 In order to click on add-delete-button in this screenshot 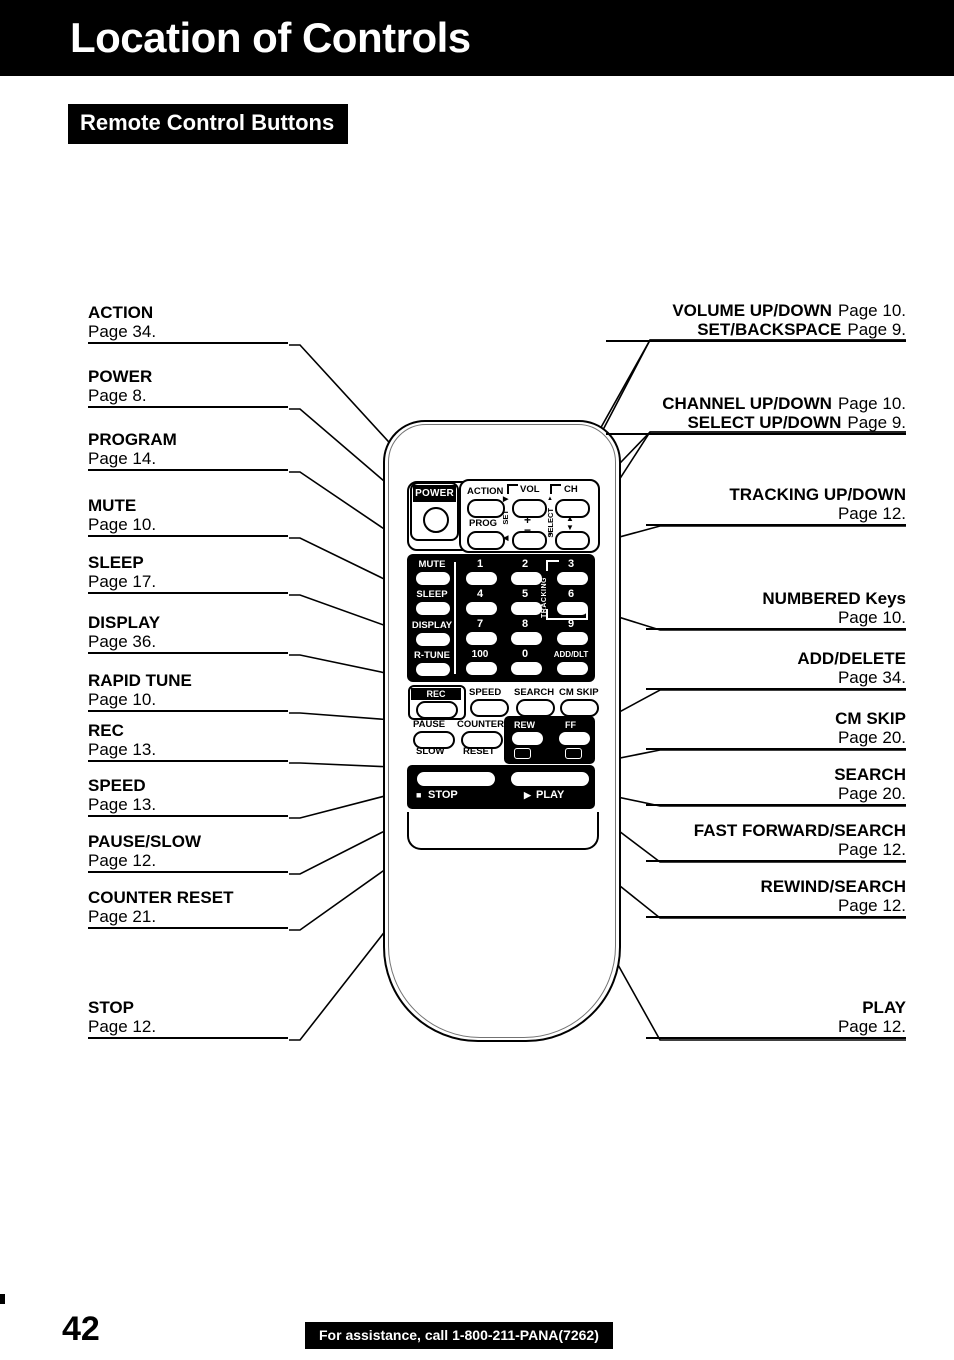, I will do `click(572, 668)`.